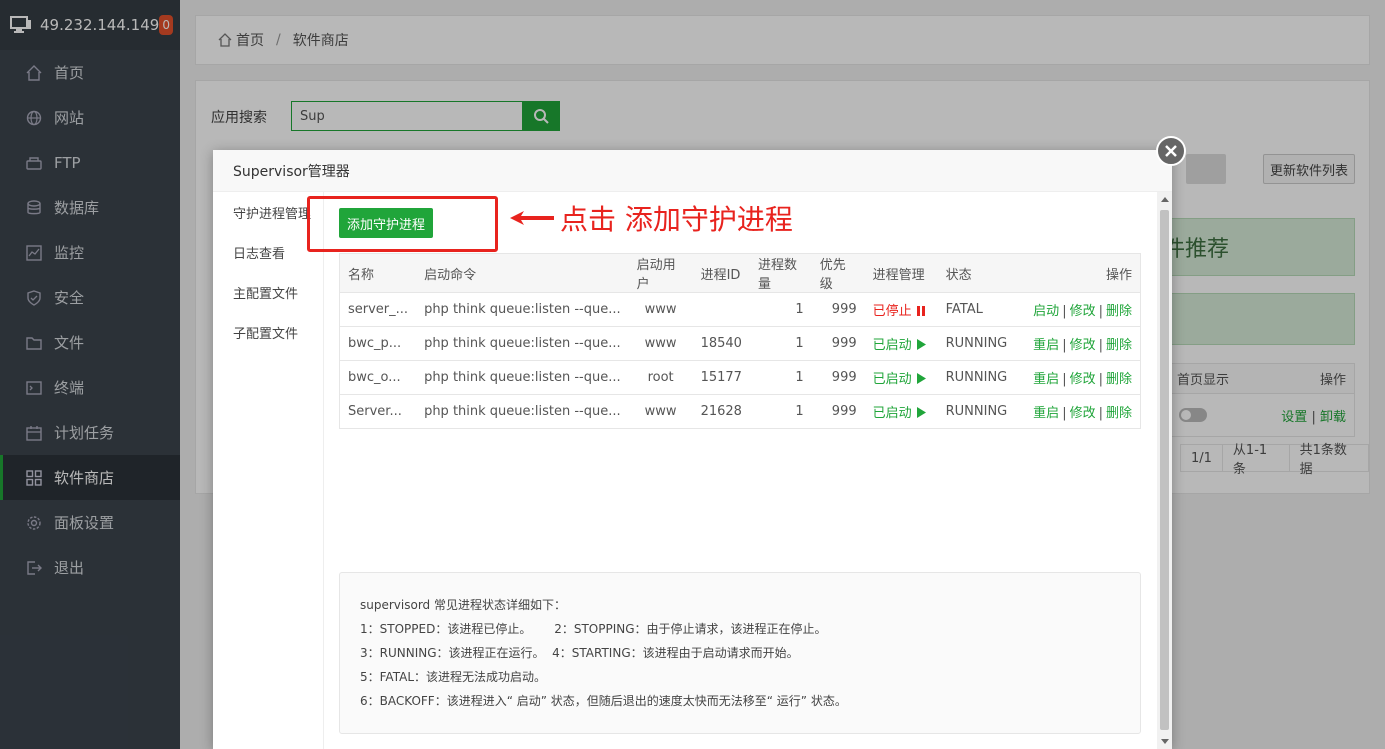 The image size is (1385, 749). Describe the element at coordinates (676, 219) in the screenshot. I see `annotation-text: 点击 添加守护进程` at that location.